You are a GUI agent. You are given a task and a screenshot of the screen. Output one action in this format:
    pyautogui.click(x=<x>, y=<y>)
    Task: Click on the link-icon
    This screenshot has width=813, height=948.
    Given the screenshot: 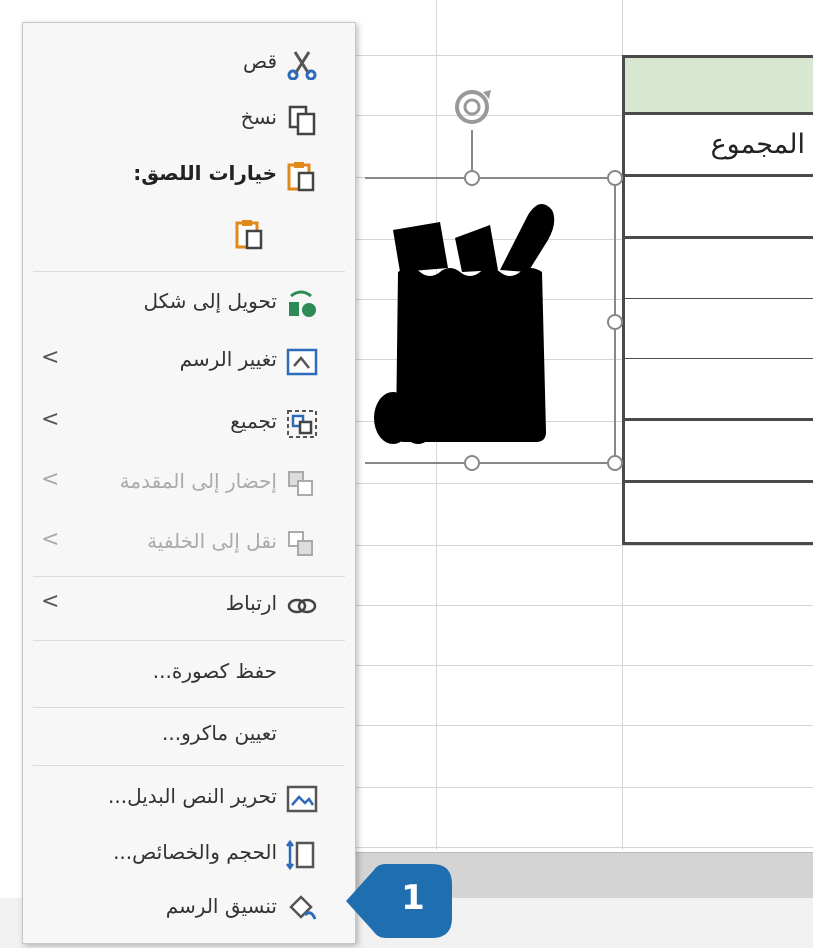 What is the action you would take?
    pyautogui.click(x=302, y=606)
    